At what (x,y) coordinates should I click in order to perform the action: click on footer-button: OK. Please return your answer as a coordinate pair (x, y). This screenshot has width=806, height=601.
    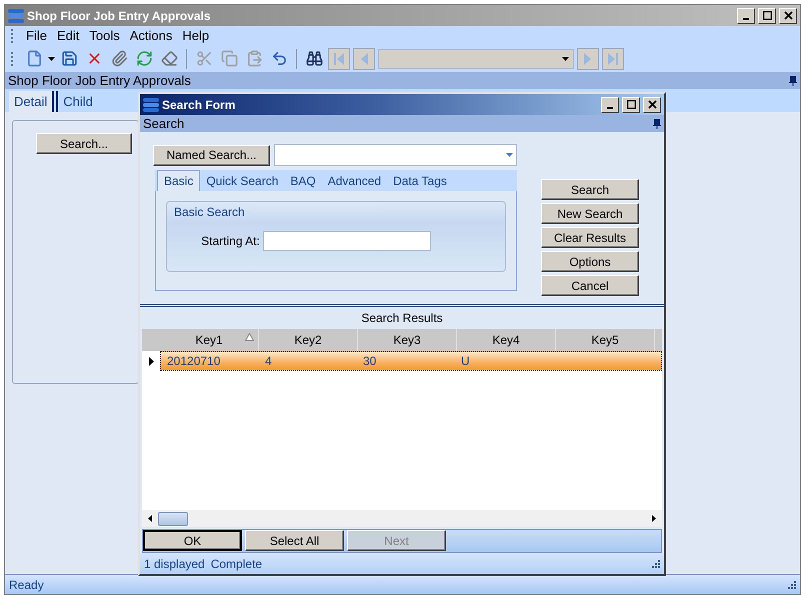
    Looking at the image, I should click on (192, 540).